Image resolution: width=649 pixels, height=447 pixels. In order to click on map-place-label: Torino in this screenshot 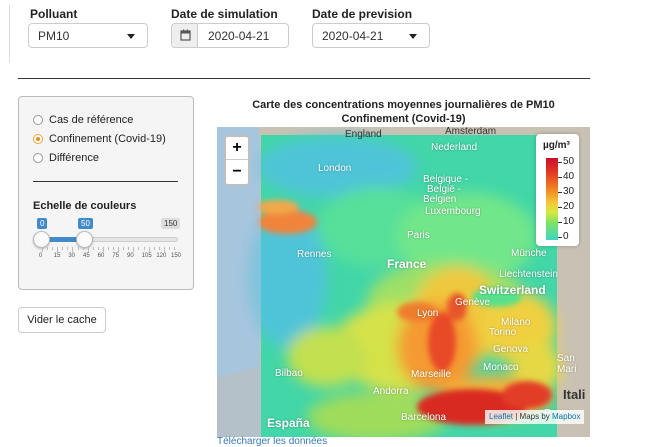, I will do `click(503, 332)`.